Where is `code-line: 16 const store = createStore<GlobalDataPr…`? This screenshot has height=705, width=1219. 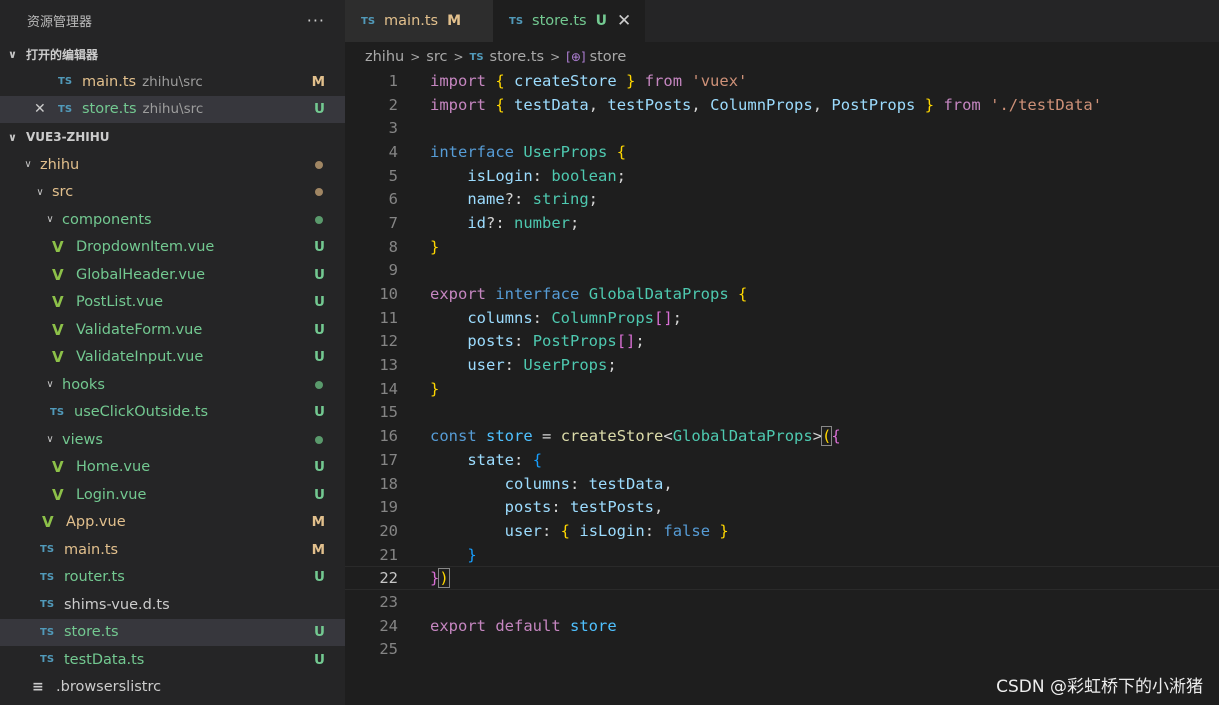
code-line: 16 const store = createStore<GlobalDataPr… is located at coordinates (782, 436).